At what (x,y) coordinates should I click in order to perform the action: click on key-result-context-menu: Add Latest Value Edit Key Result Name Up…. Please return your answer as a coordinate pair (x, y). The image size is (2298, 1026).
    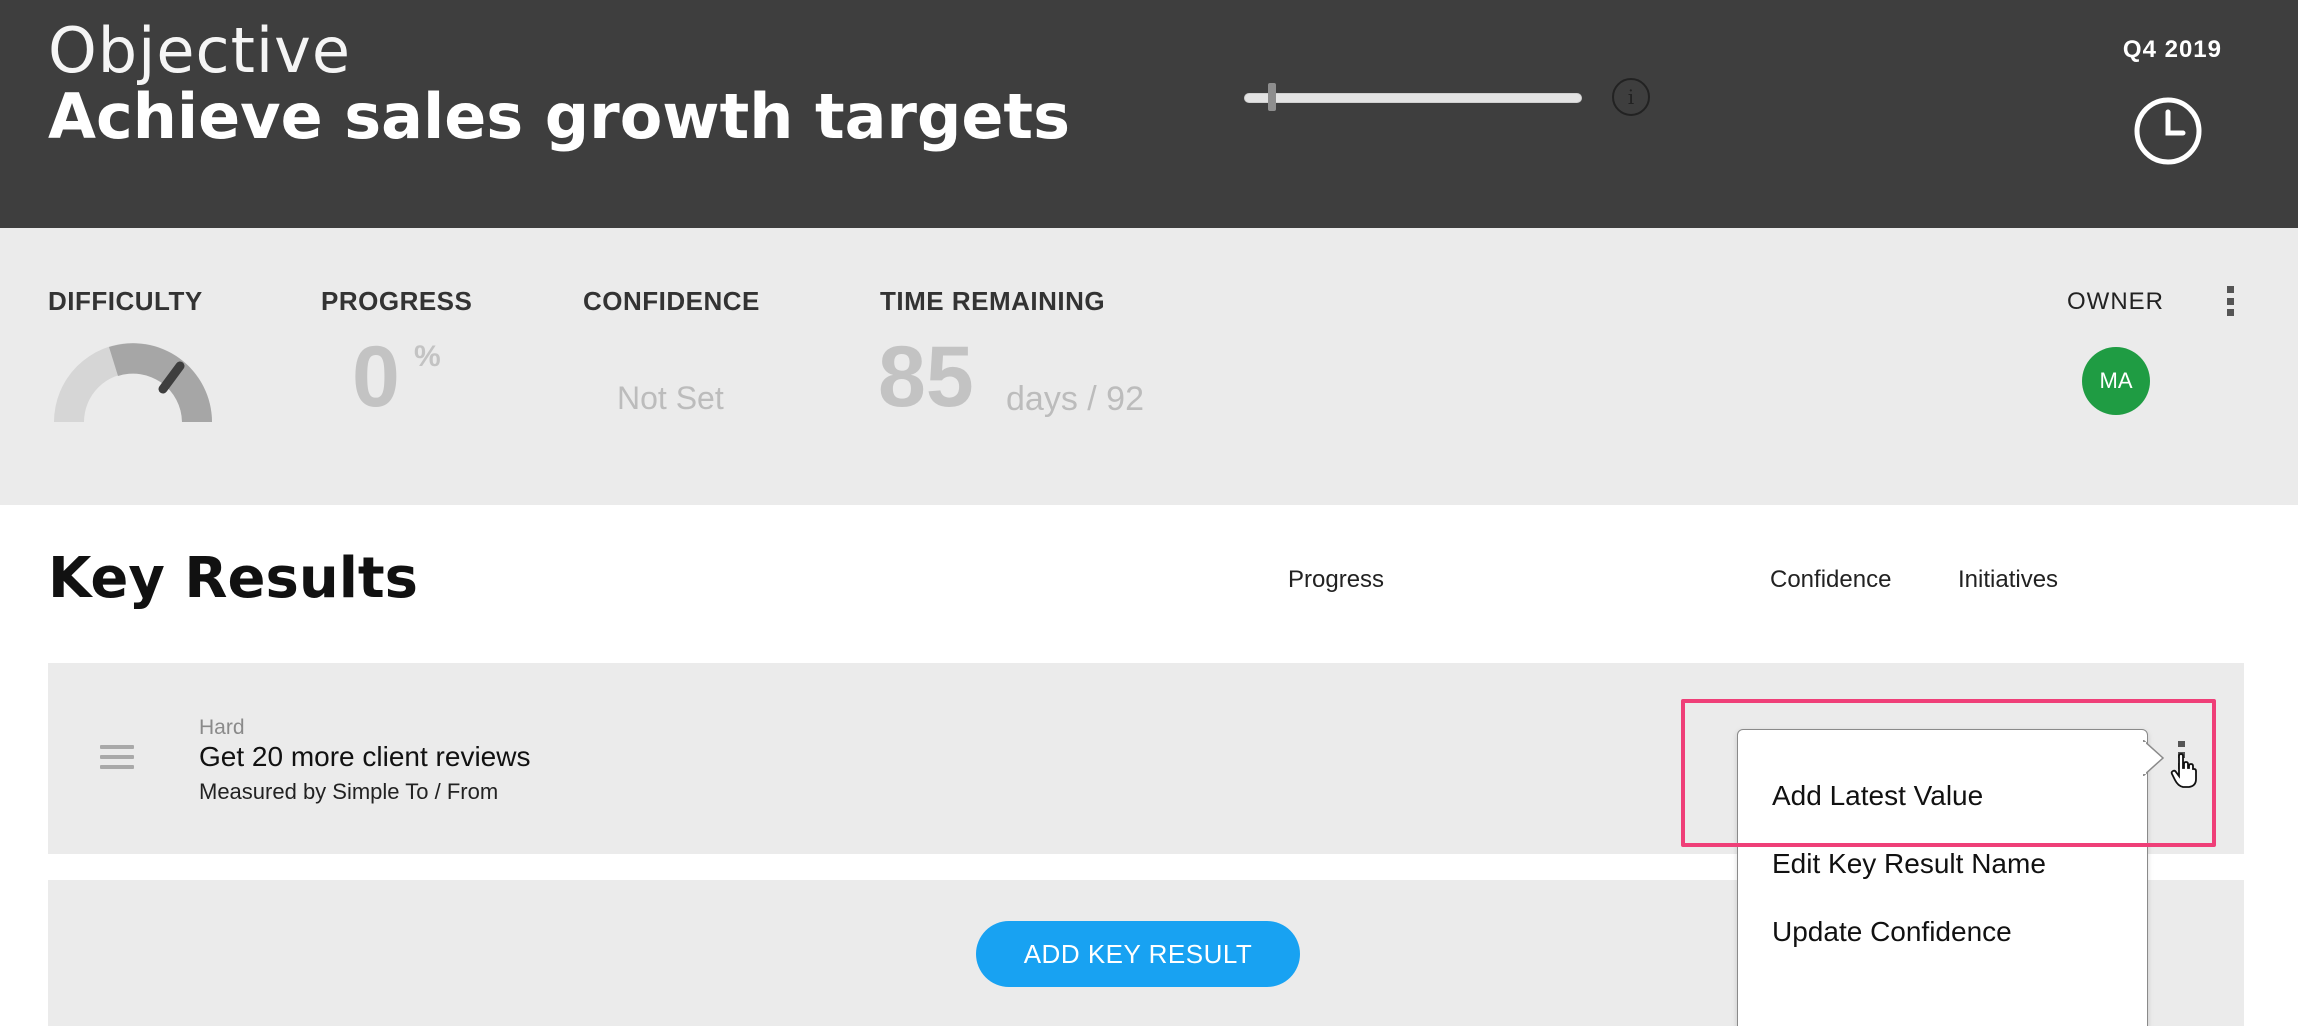
    Looking at the image, I should click on (1942, 877).